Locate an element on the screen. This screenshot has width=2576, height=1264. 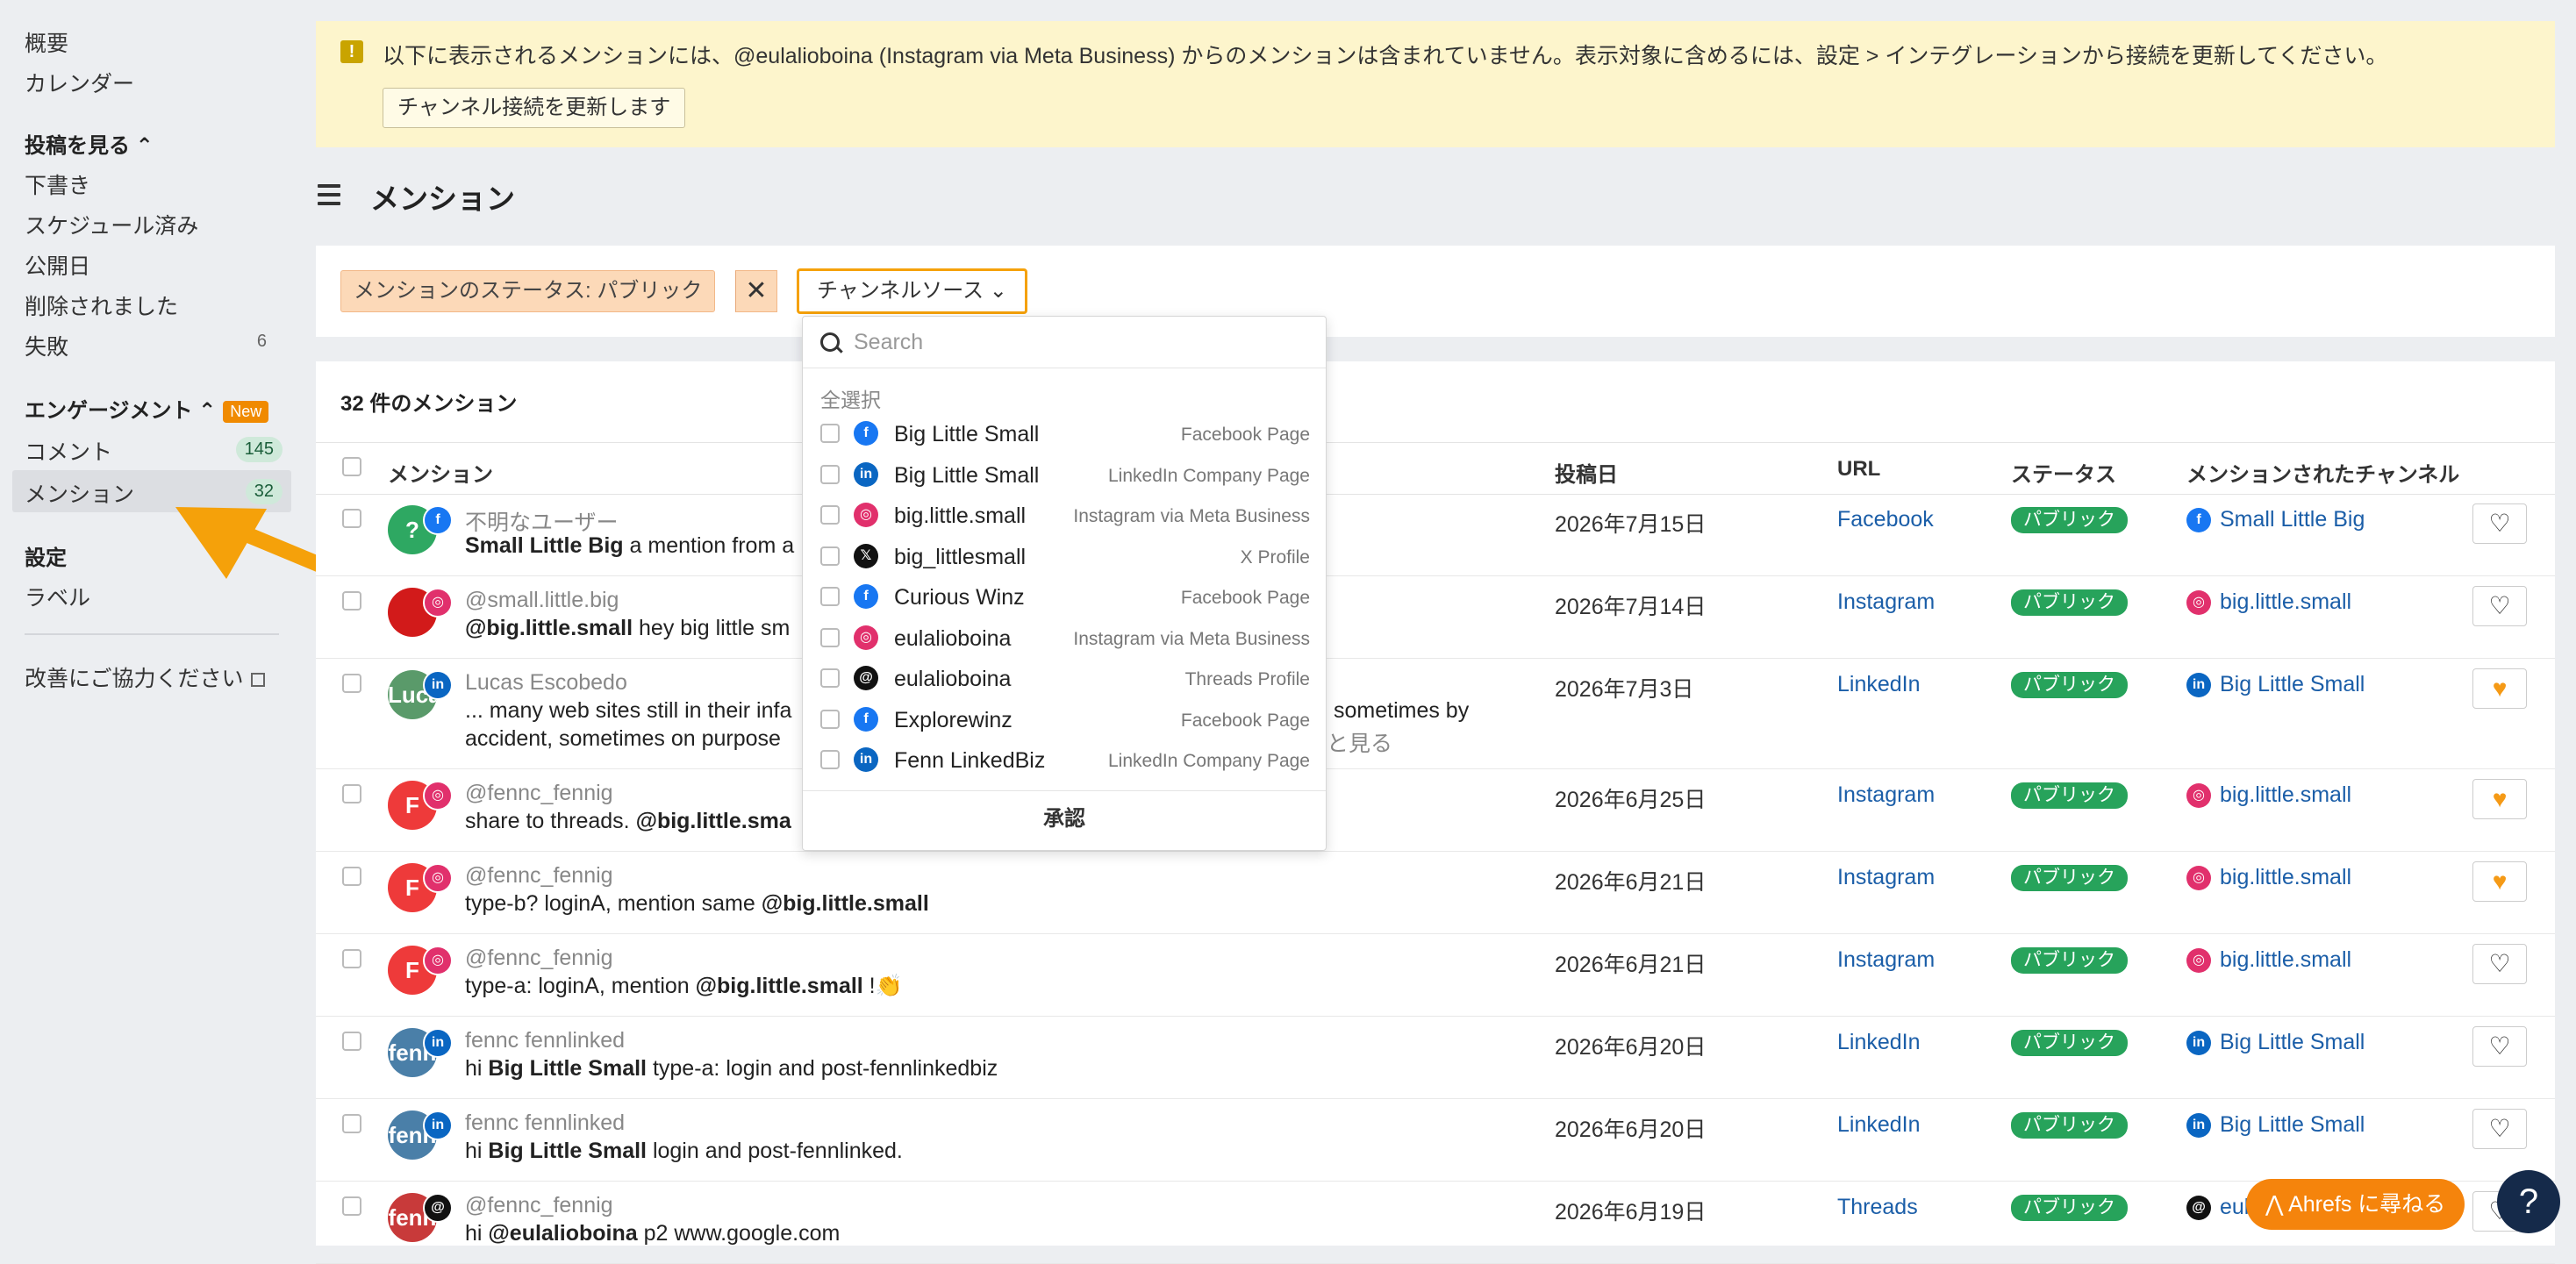
sidebar-item-published: 公開日 is located at coordinates (57, 265).